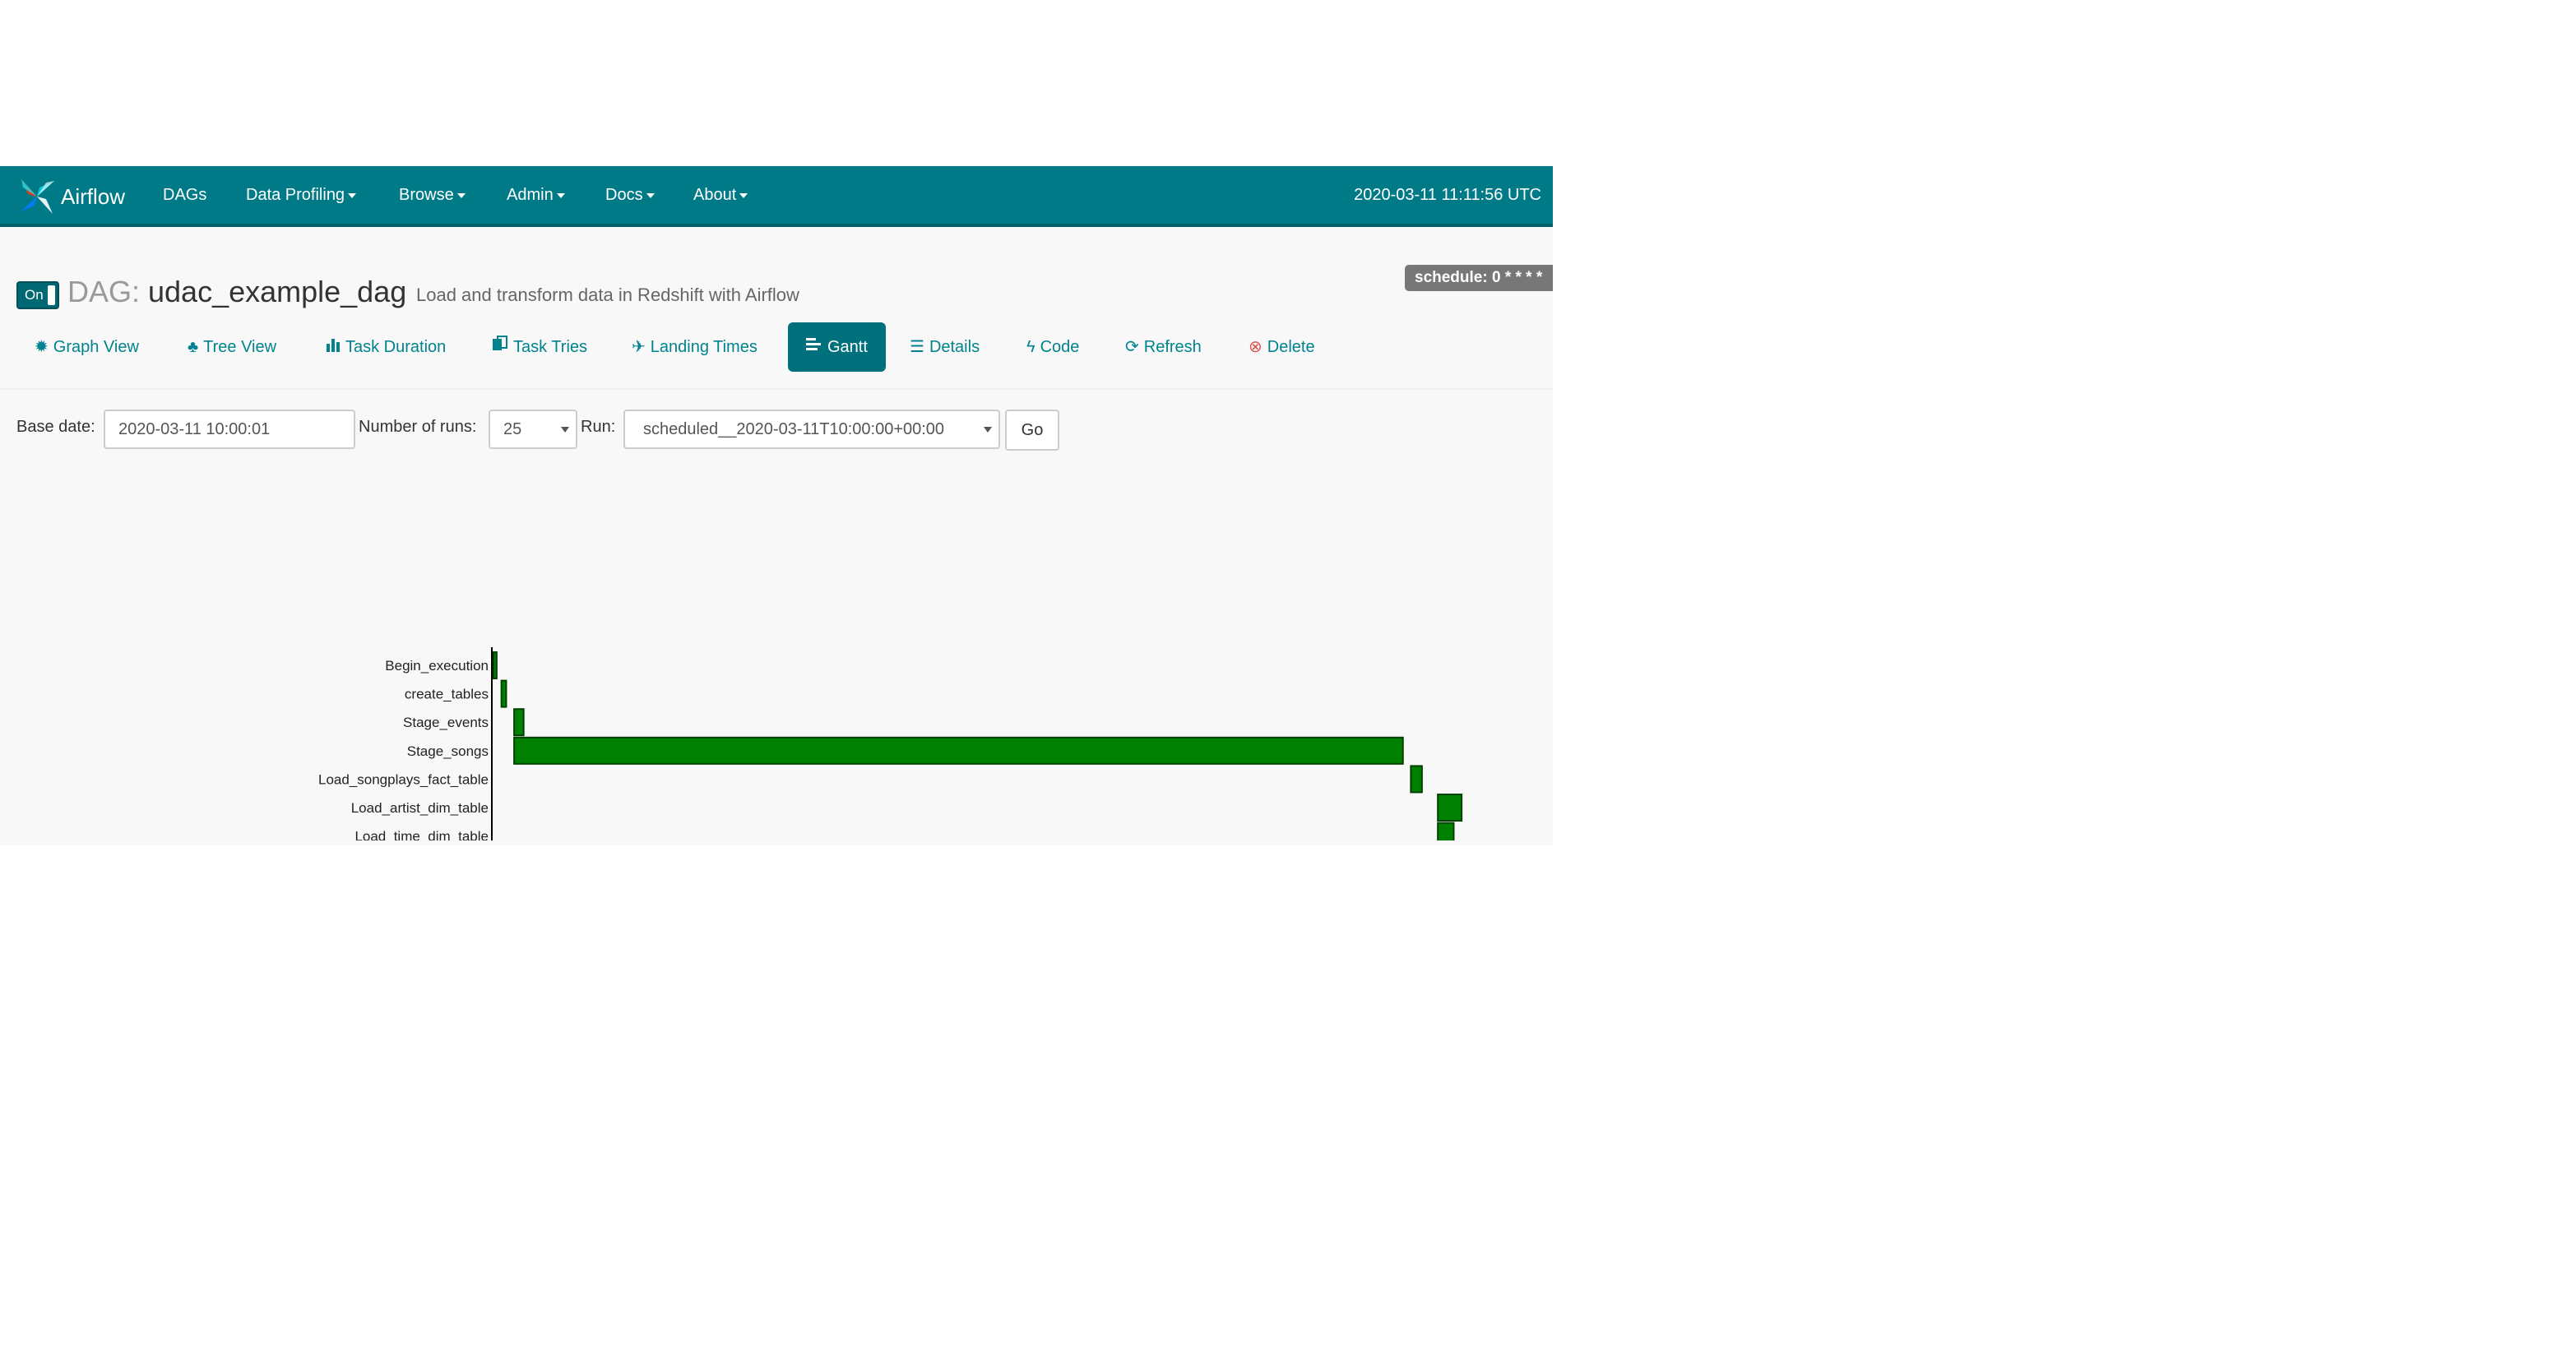 This screenshot has height=1352, width=2576. I want to click on list-icon: ☰, so click(917, 347).